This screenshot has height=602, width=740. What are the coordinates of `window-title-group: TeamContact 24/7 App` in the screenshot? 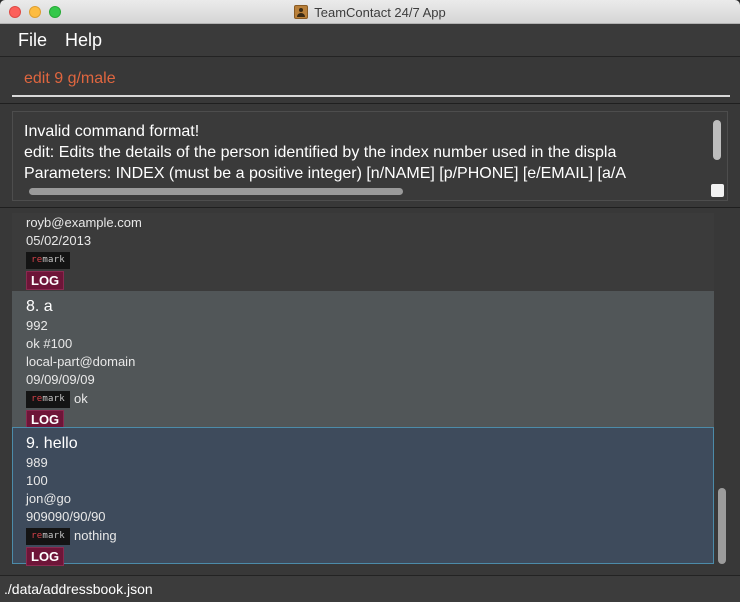 It's located at (370, 12).